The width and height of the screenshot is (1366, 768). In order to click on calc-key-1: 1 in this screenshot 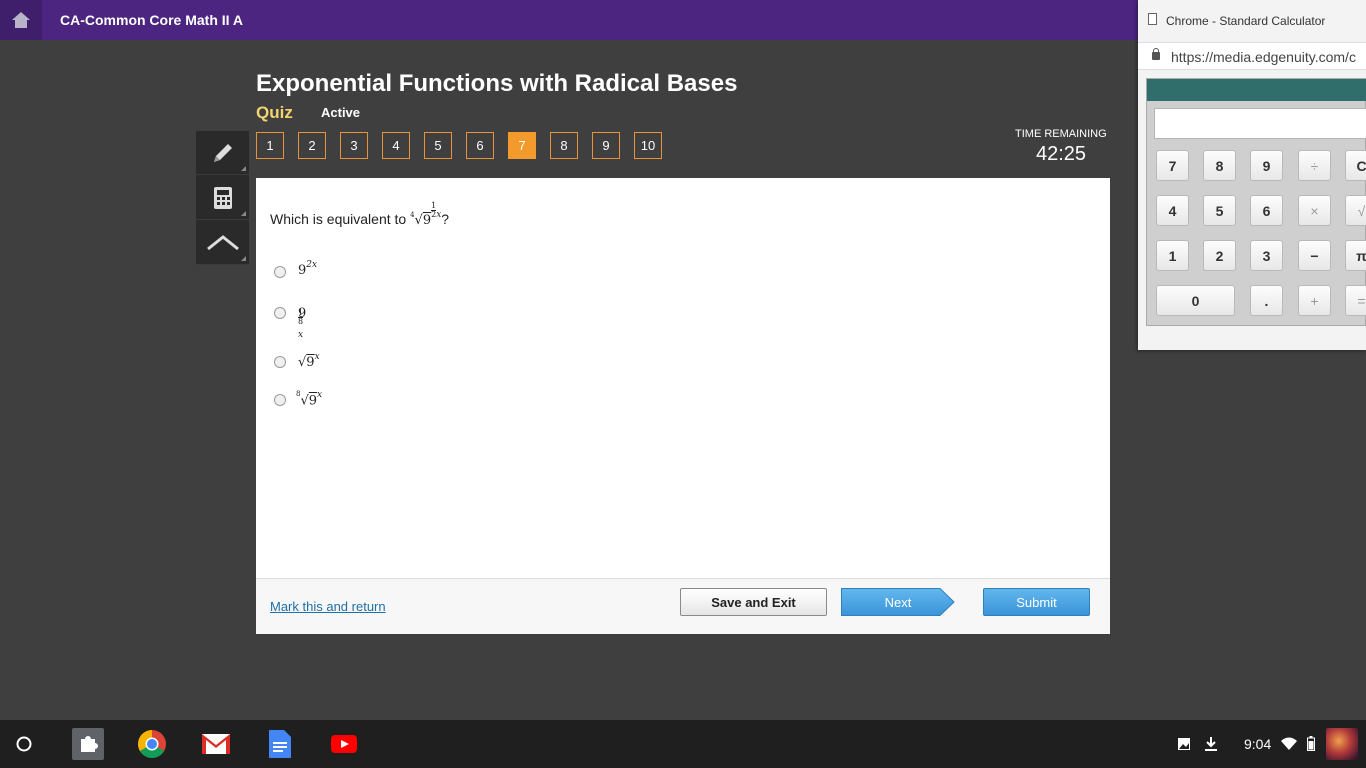, I will do `click(1172, 255)`.